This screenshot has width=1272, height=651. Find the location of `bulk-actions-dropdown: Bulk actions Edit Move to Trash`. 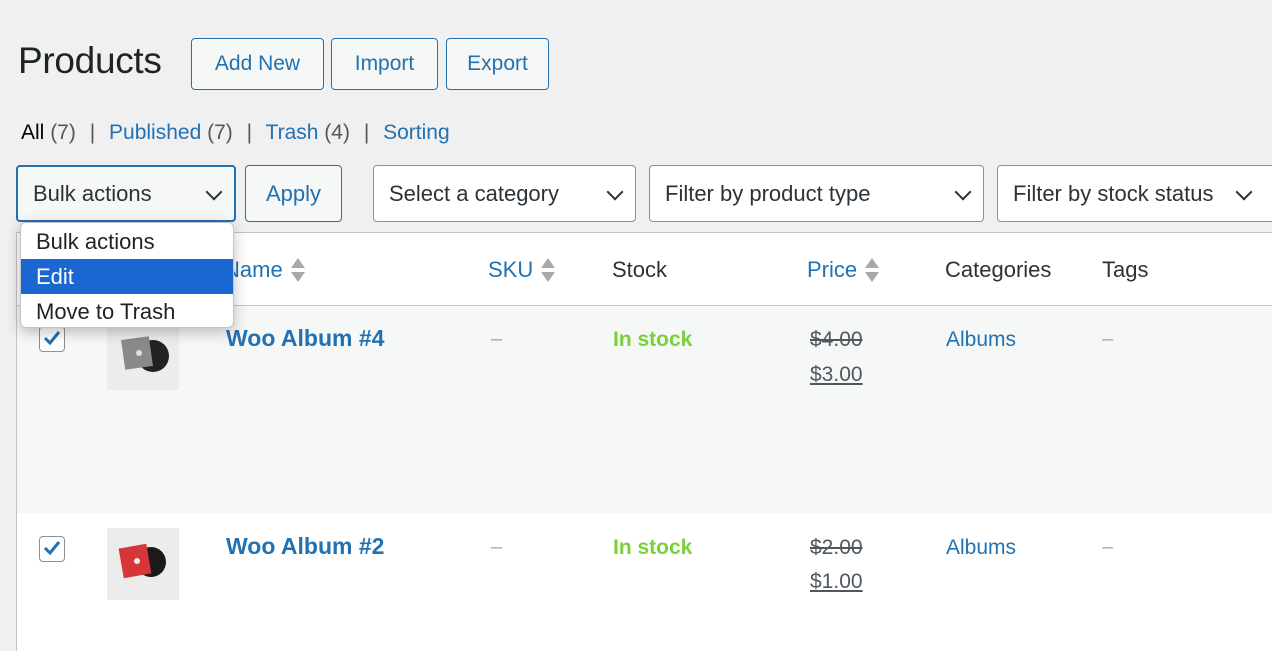

bulk-actions-dropdown: Bulk actions Edit Move to Trash is located at coordinates (127, 275).